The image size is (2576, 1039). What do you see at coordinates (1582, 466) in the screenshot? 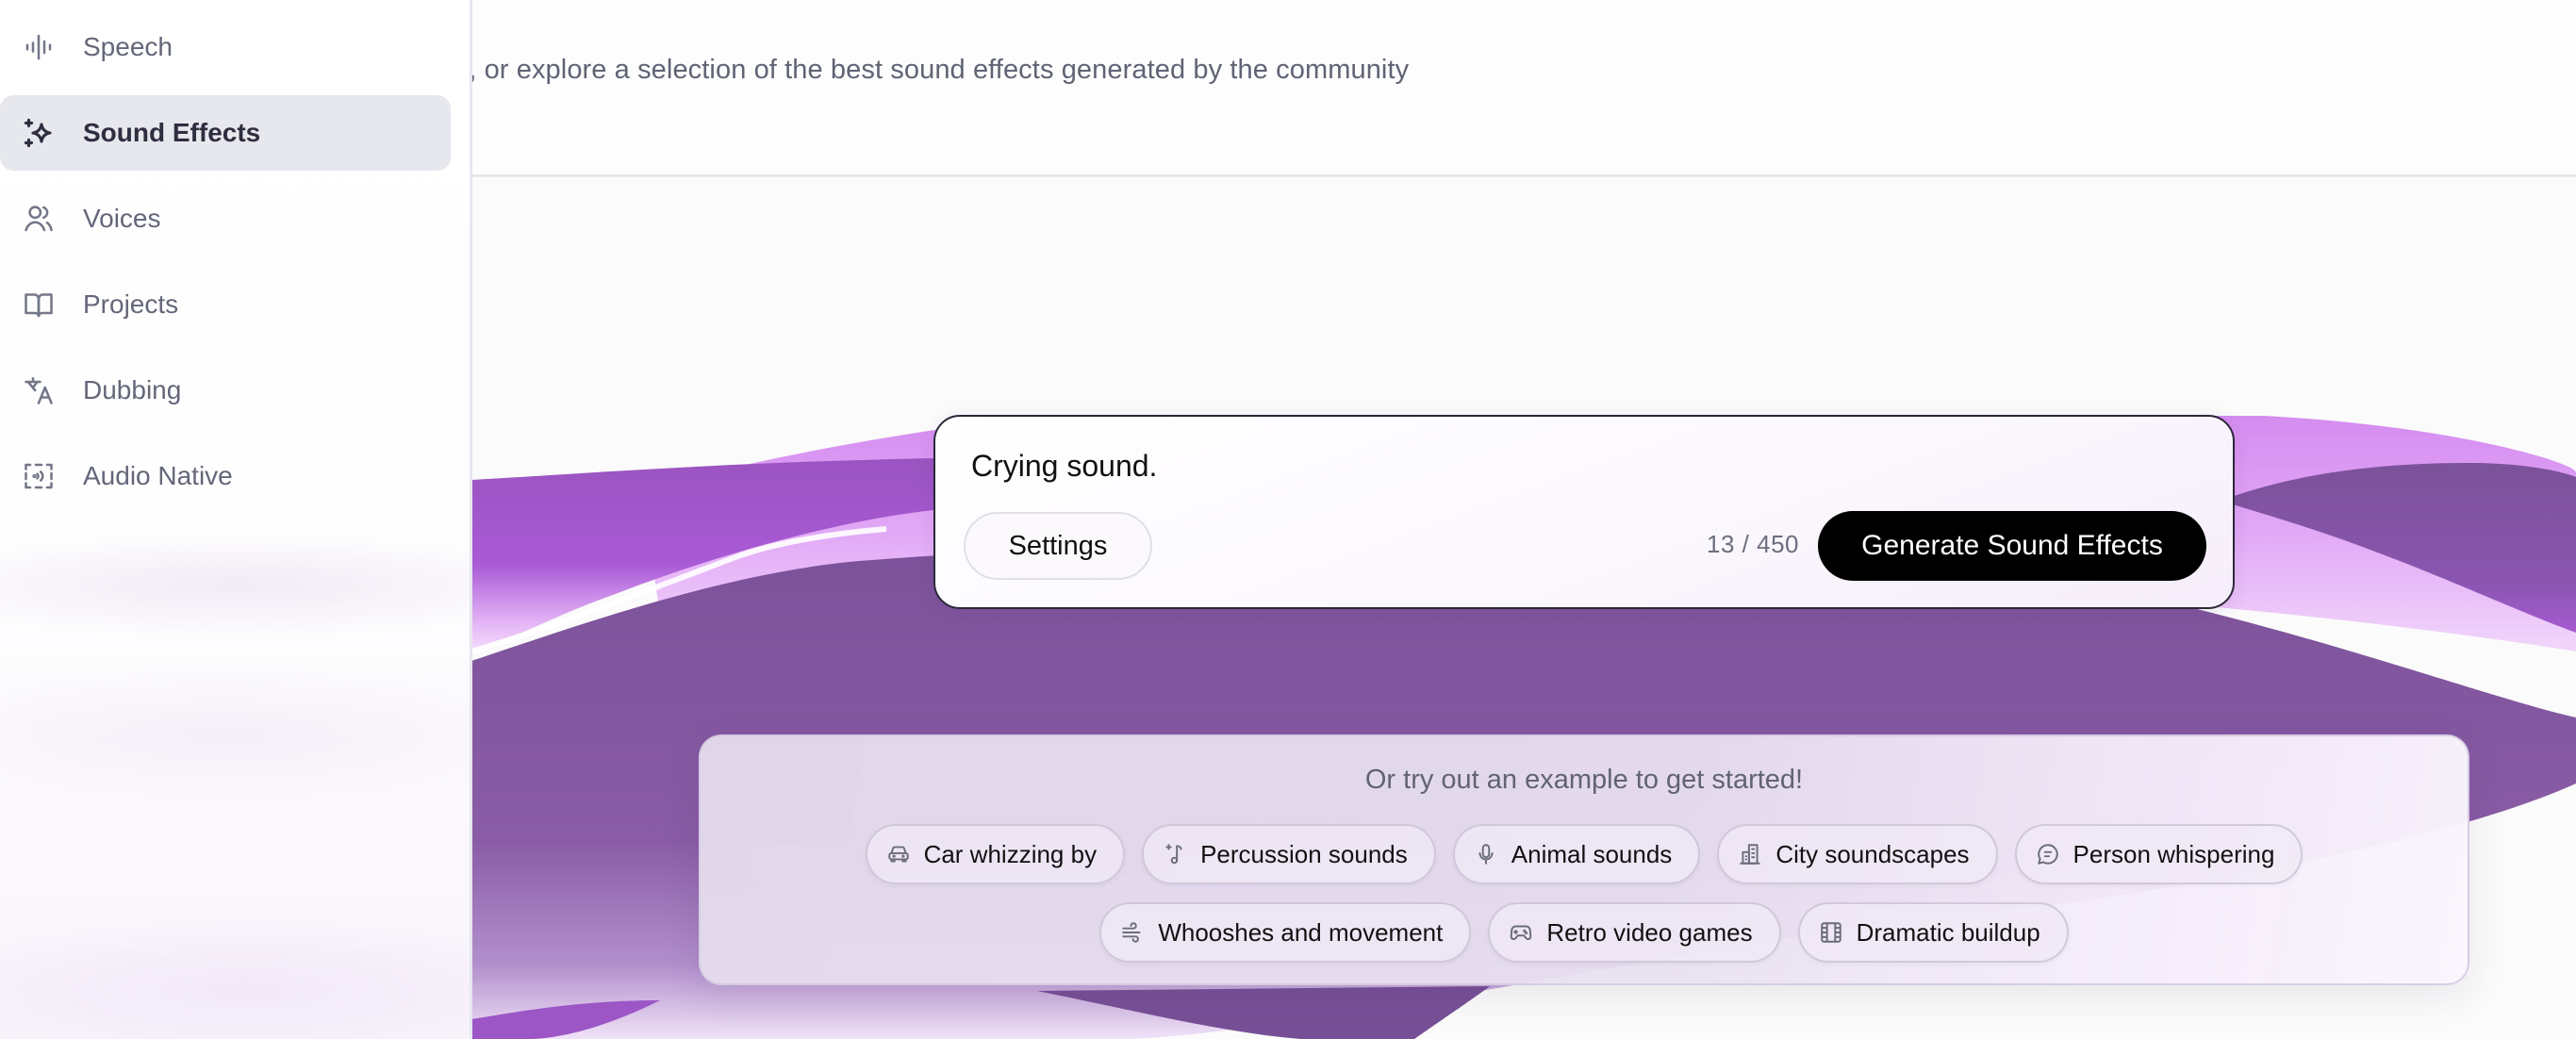
I see `sound-prompt-input` at bounding box center [1582, 466].